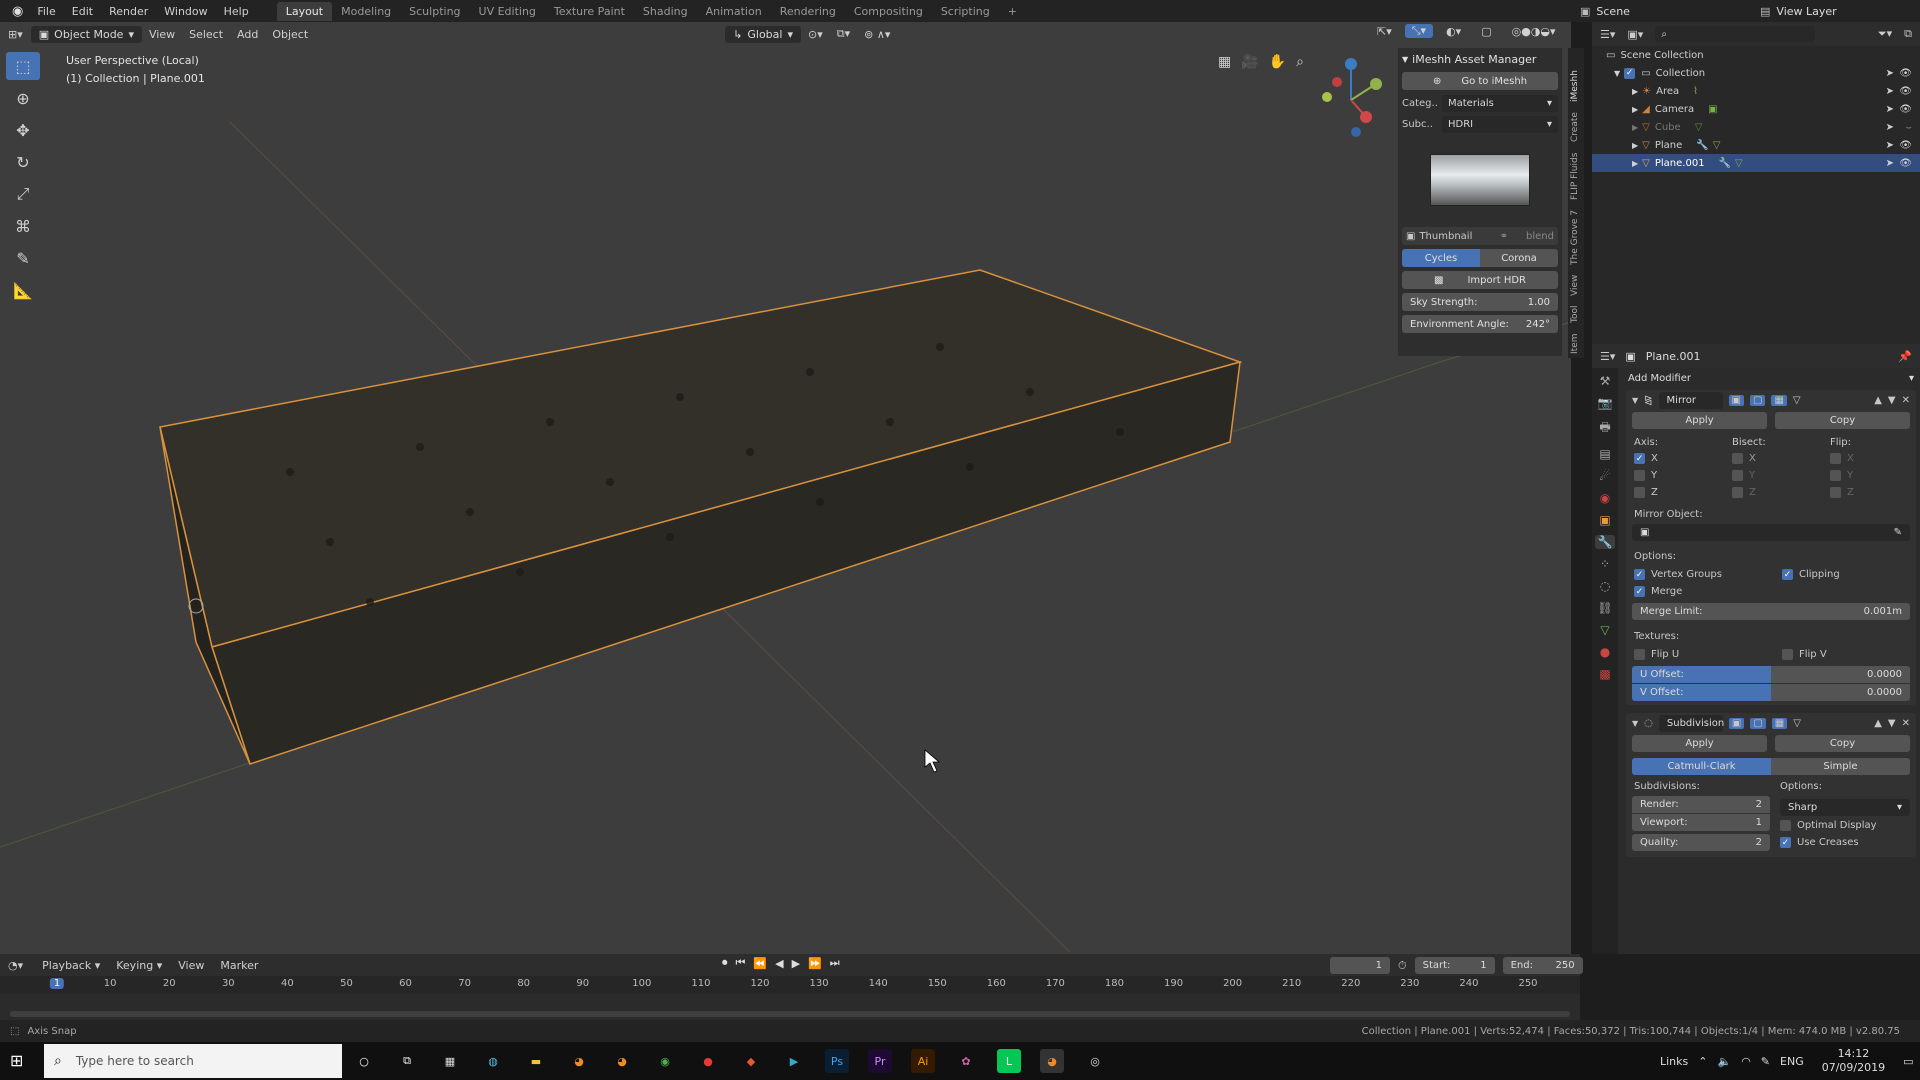 The image size is (1920, 1080). I want to click on subdivision-name-field: Subdivision, so click(1691, 723).